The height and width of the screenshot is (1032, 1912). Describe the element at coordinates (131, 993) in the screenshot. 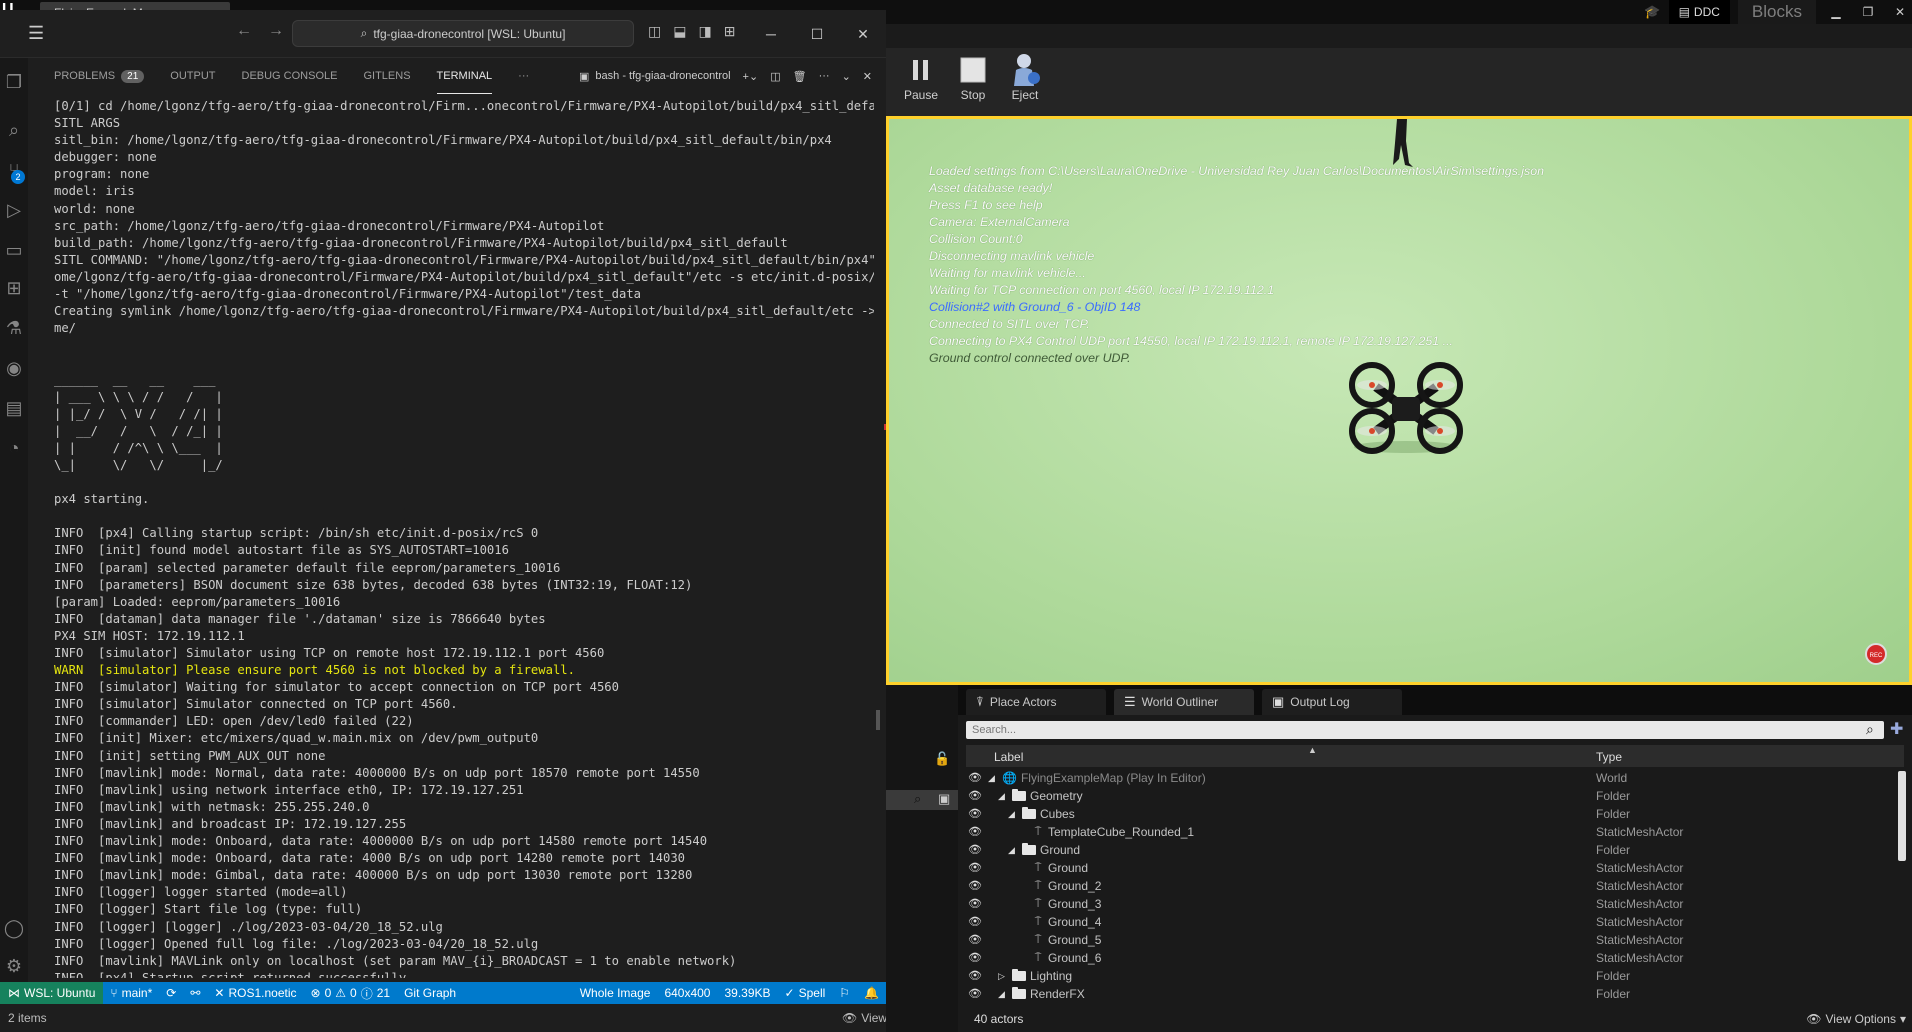

I see `branch-indicator: ⑂ main*` at that location.